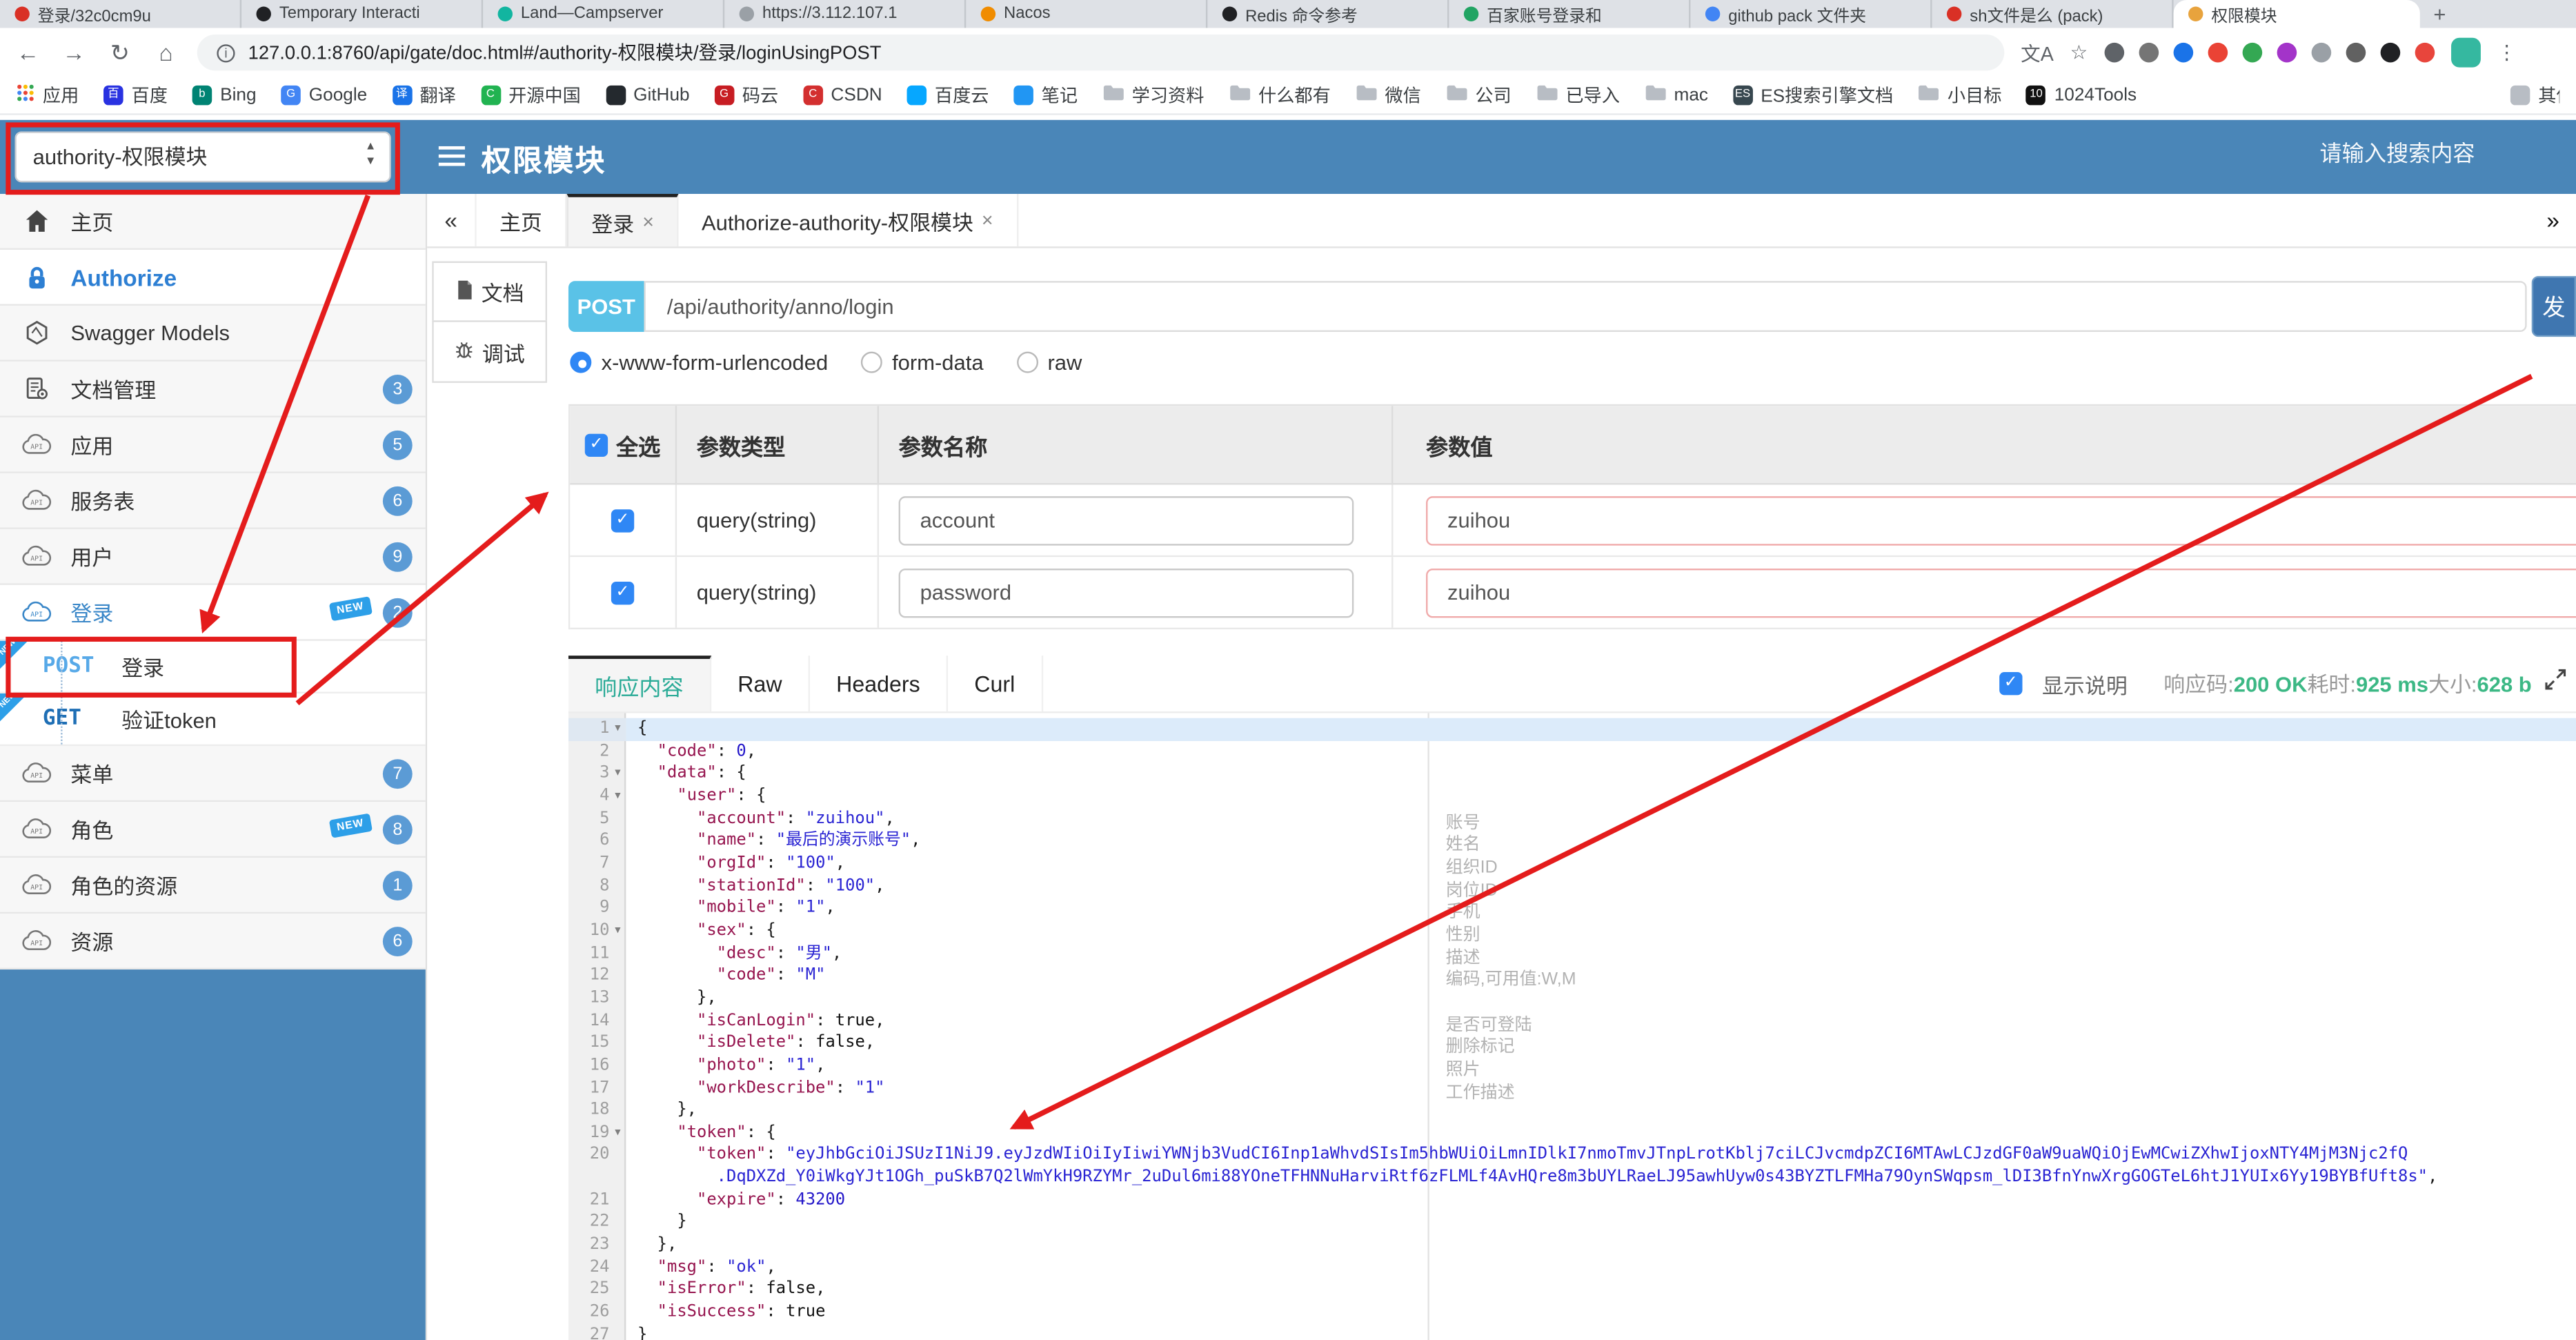 This screenshot has height=1340, width=2576. I want to click on bookmark-item: 公司, so click(1478, 95).